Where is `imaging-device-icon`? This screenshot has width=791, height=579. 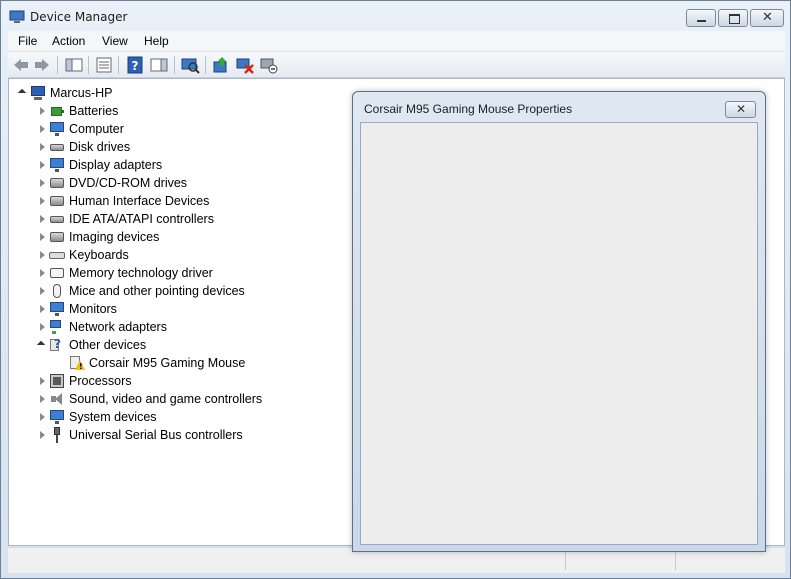
imaging-device-icon is located at coordinates (57, 237).